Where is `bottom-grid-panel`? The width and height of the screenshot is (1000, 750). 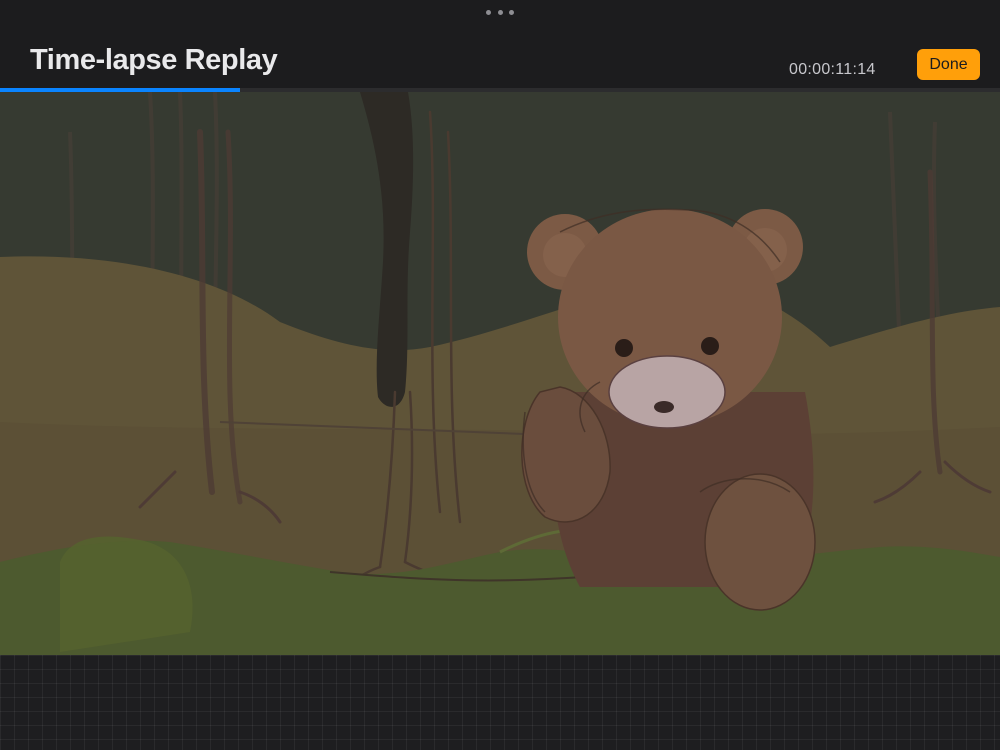 bottom-grid-panel is located at coordinates (500, 702).